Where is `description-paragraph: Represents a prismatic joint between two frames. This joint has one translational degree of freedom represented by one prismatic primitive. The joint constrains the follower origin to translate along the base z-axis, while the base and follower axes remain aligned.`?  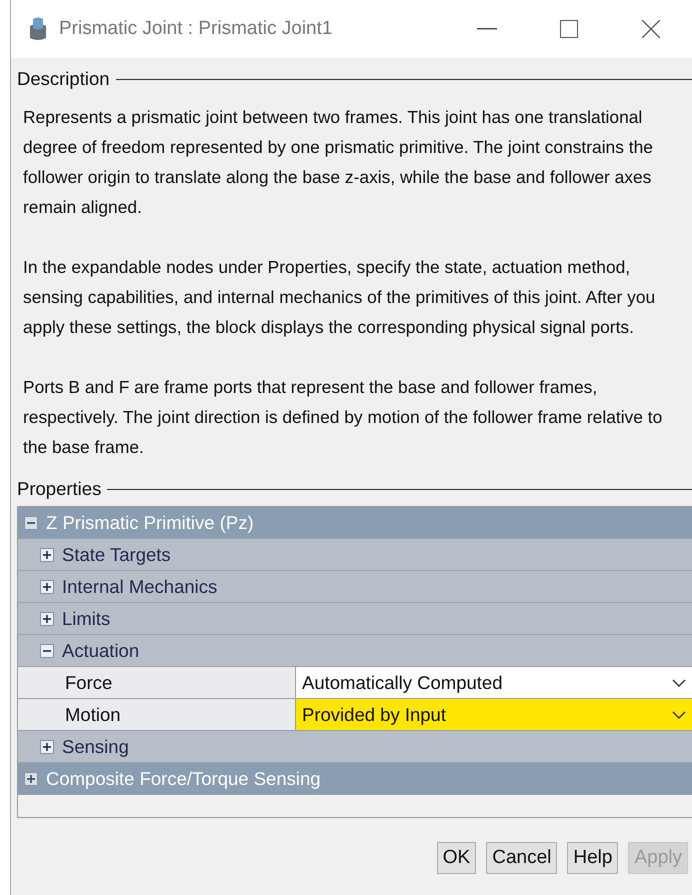 description-paragraph: Represents a prismatic joint between two frames. This joint has one translational degree of freedom represented by one prismatic primitive. The joint constrains the follower origin to translate along the base z-axis, while the base and follower axes remain aligned. is located at coordinates (338, 162).